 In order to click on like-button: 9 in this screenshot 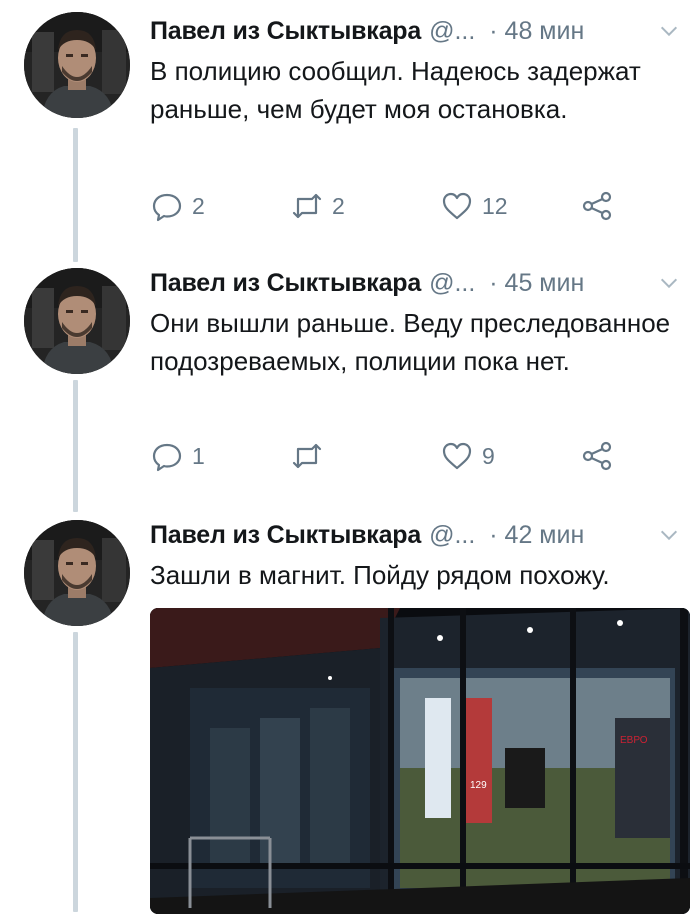, I will do `click(467, 456)`.